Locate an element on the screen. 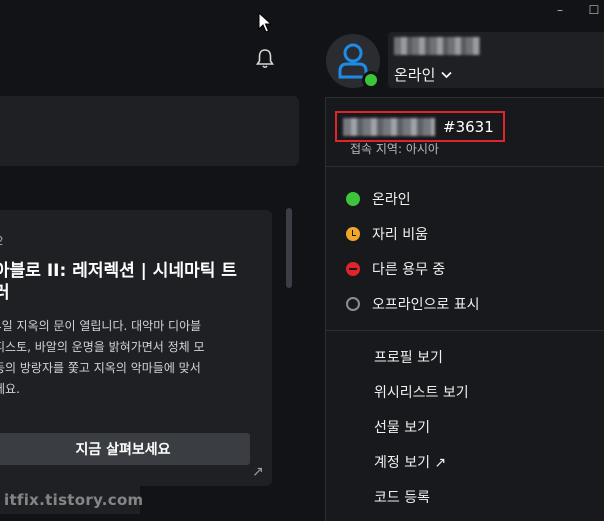  view-profile-link: 프로필 보기 is located at coordinates (408, 357).